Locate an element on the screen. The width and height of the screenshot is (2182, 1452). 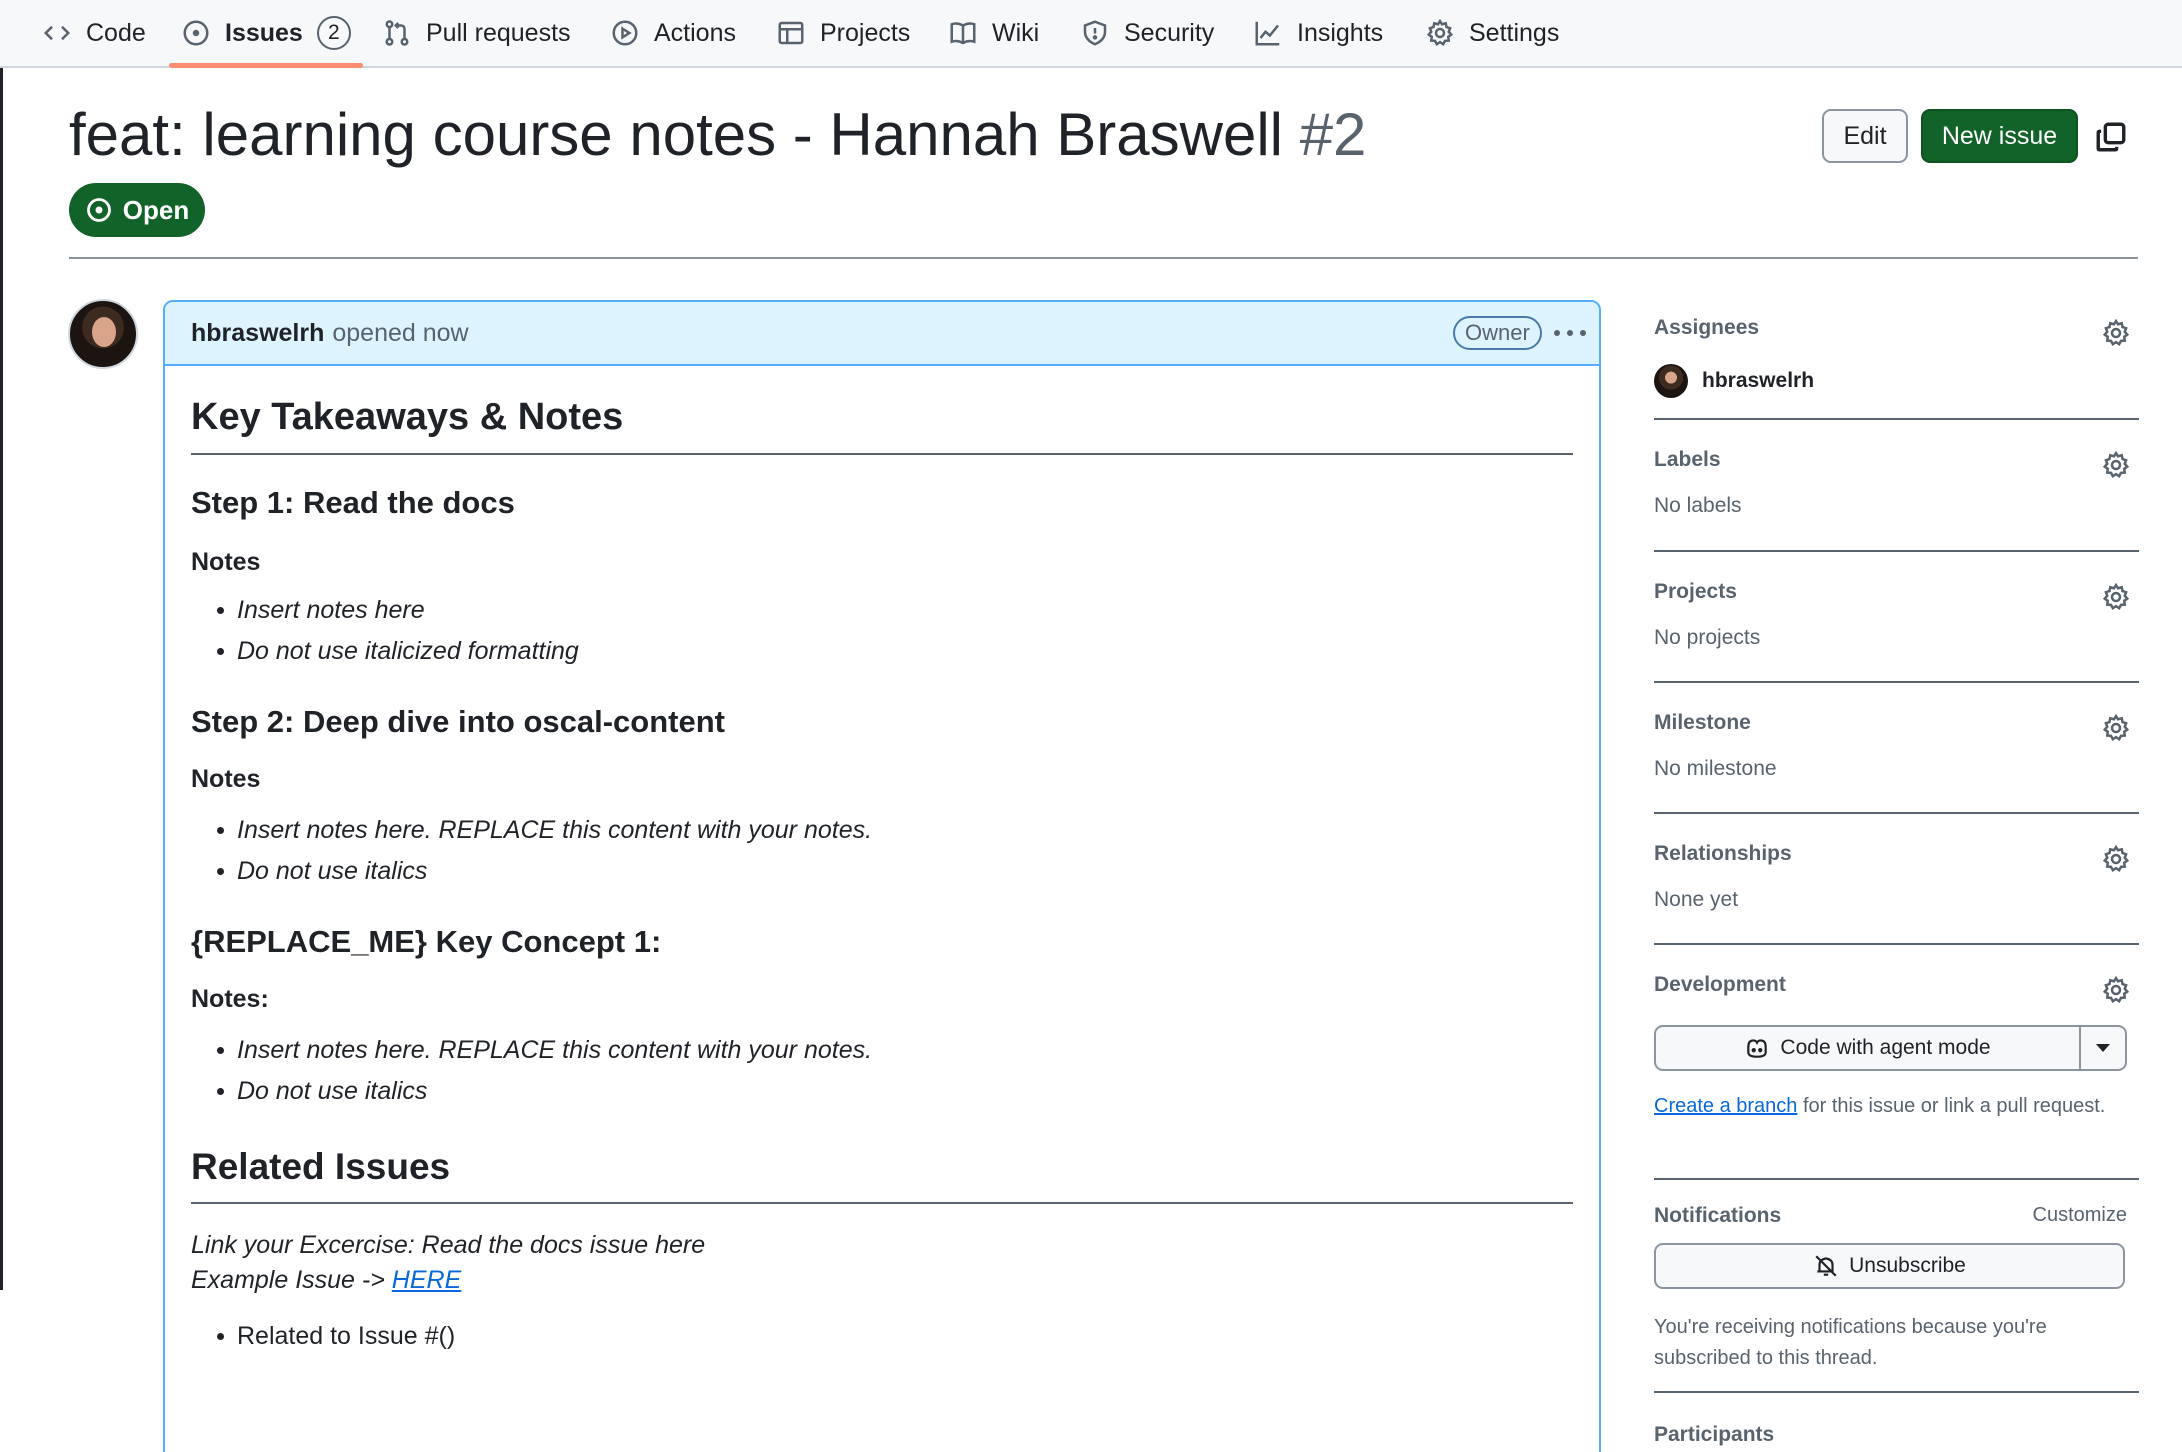
labels-section: Labels No labels is located at coordinates (1896, 486).